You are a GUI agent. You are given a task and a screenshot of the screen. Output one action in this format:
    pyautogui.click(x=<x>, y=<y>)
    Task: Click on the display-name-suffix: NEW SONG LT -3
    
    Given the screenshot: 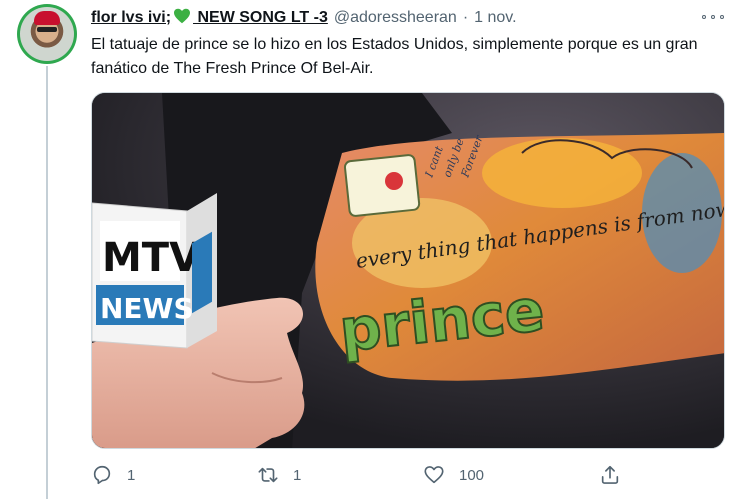 What is the action you would take?
    pyautogui.click(x=260, y=17)
    